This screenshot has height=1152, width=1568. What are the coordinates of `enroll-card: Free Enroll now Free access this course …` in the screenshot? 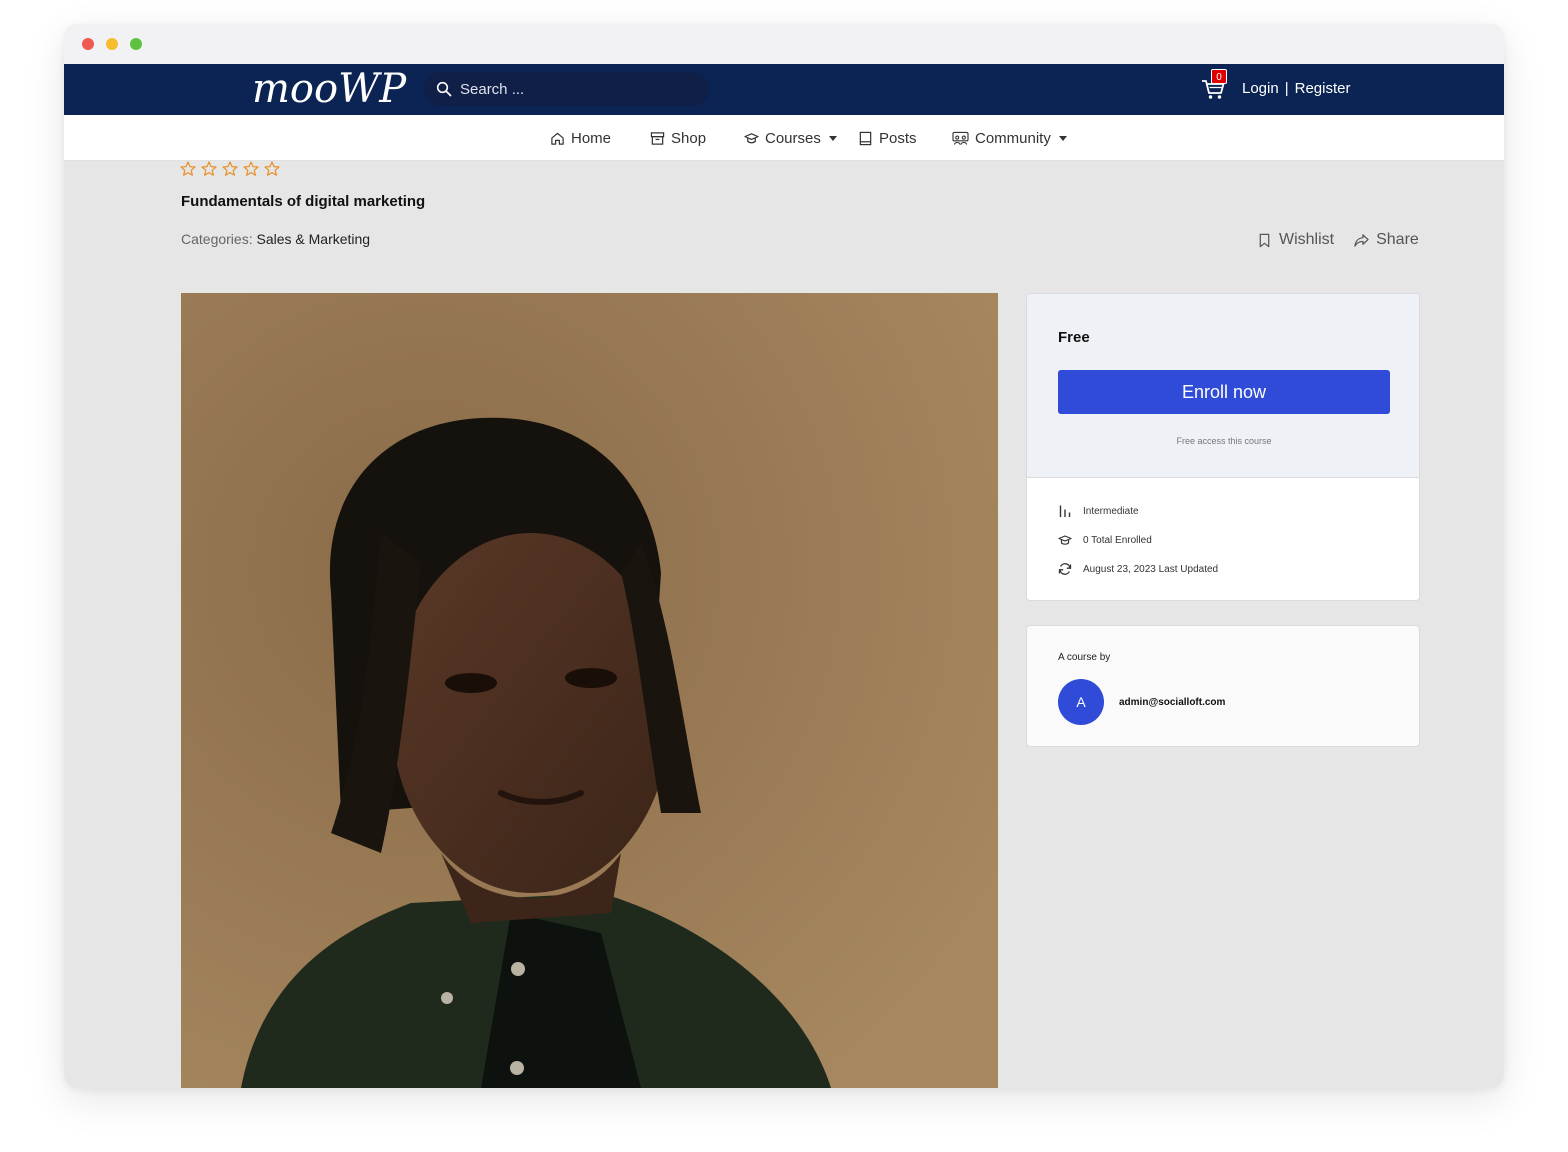 It's located at (1223, 447).